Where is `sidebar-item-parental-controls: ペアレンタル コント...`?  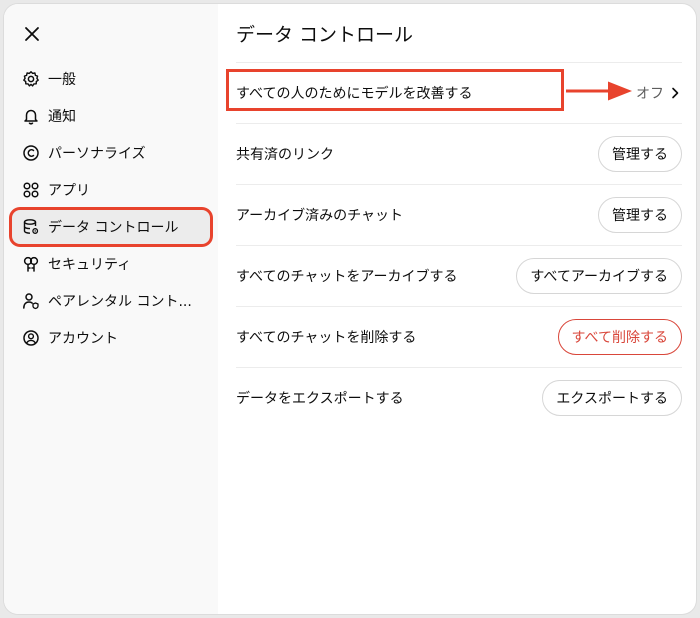 sidebar-item-parental-controls: ペアレンタル コント... is located at coordinates (111, 301).